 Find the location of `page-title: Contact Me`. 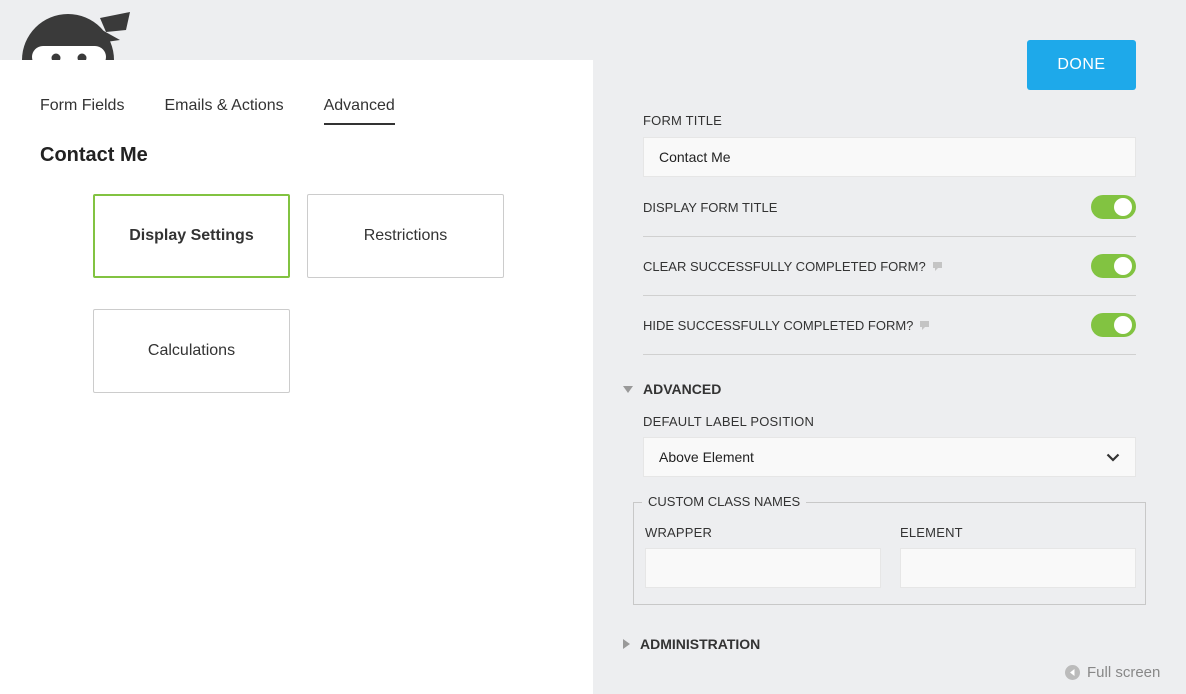

page-title: Contact Me is located at coordinates (94, 155).